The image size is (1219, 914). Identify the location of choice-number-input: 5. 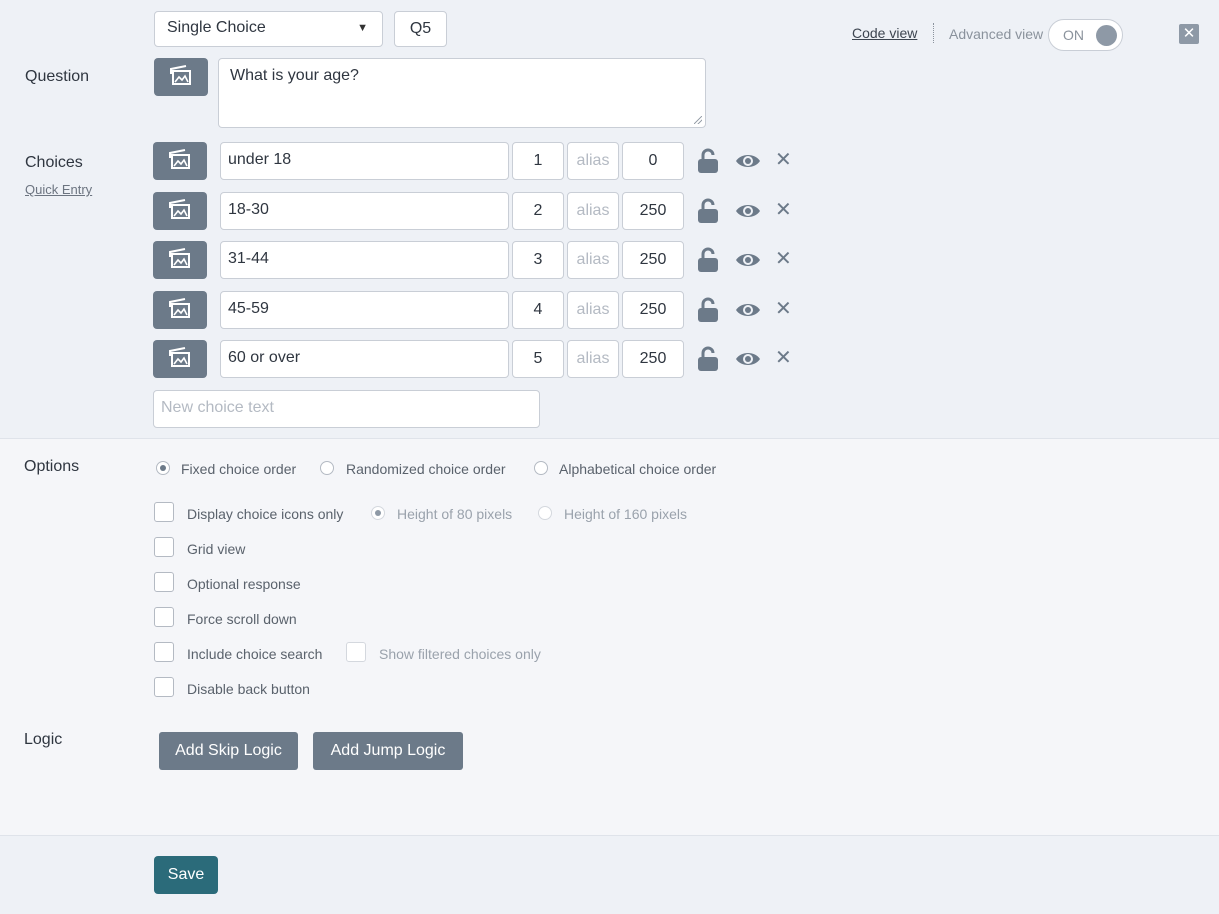
(538, 359).